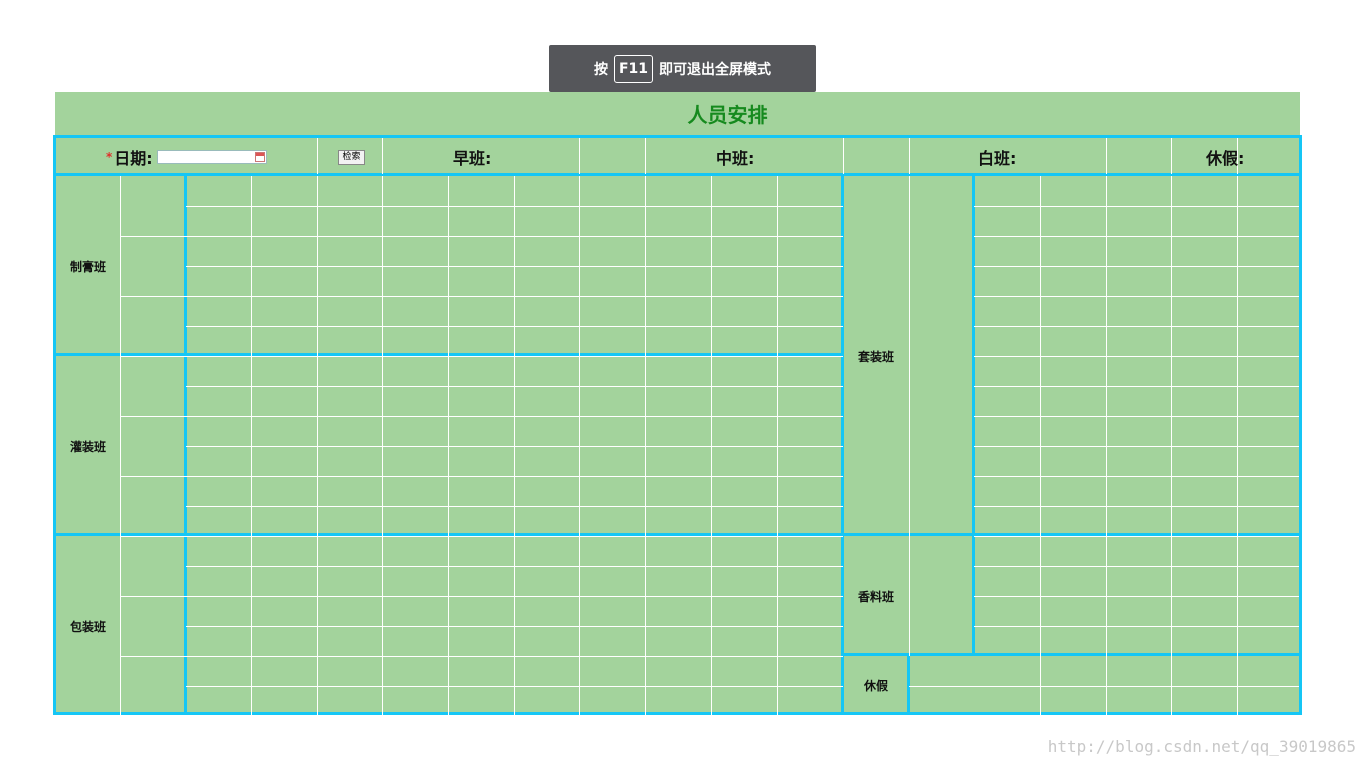 The height and width of the screenshot is (767, 1366). What do you see at coordinates (472, 158) in the screenshot?
I see `morning-shift-label: 早班:` at bounding box center [472, 158].